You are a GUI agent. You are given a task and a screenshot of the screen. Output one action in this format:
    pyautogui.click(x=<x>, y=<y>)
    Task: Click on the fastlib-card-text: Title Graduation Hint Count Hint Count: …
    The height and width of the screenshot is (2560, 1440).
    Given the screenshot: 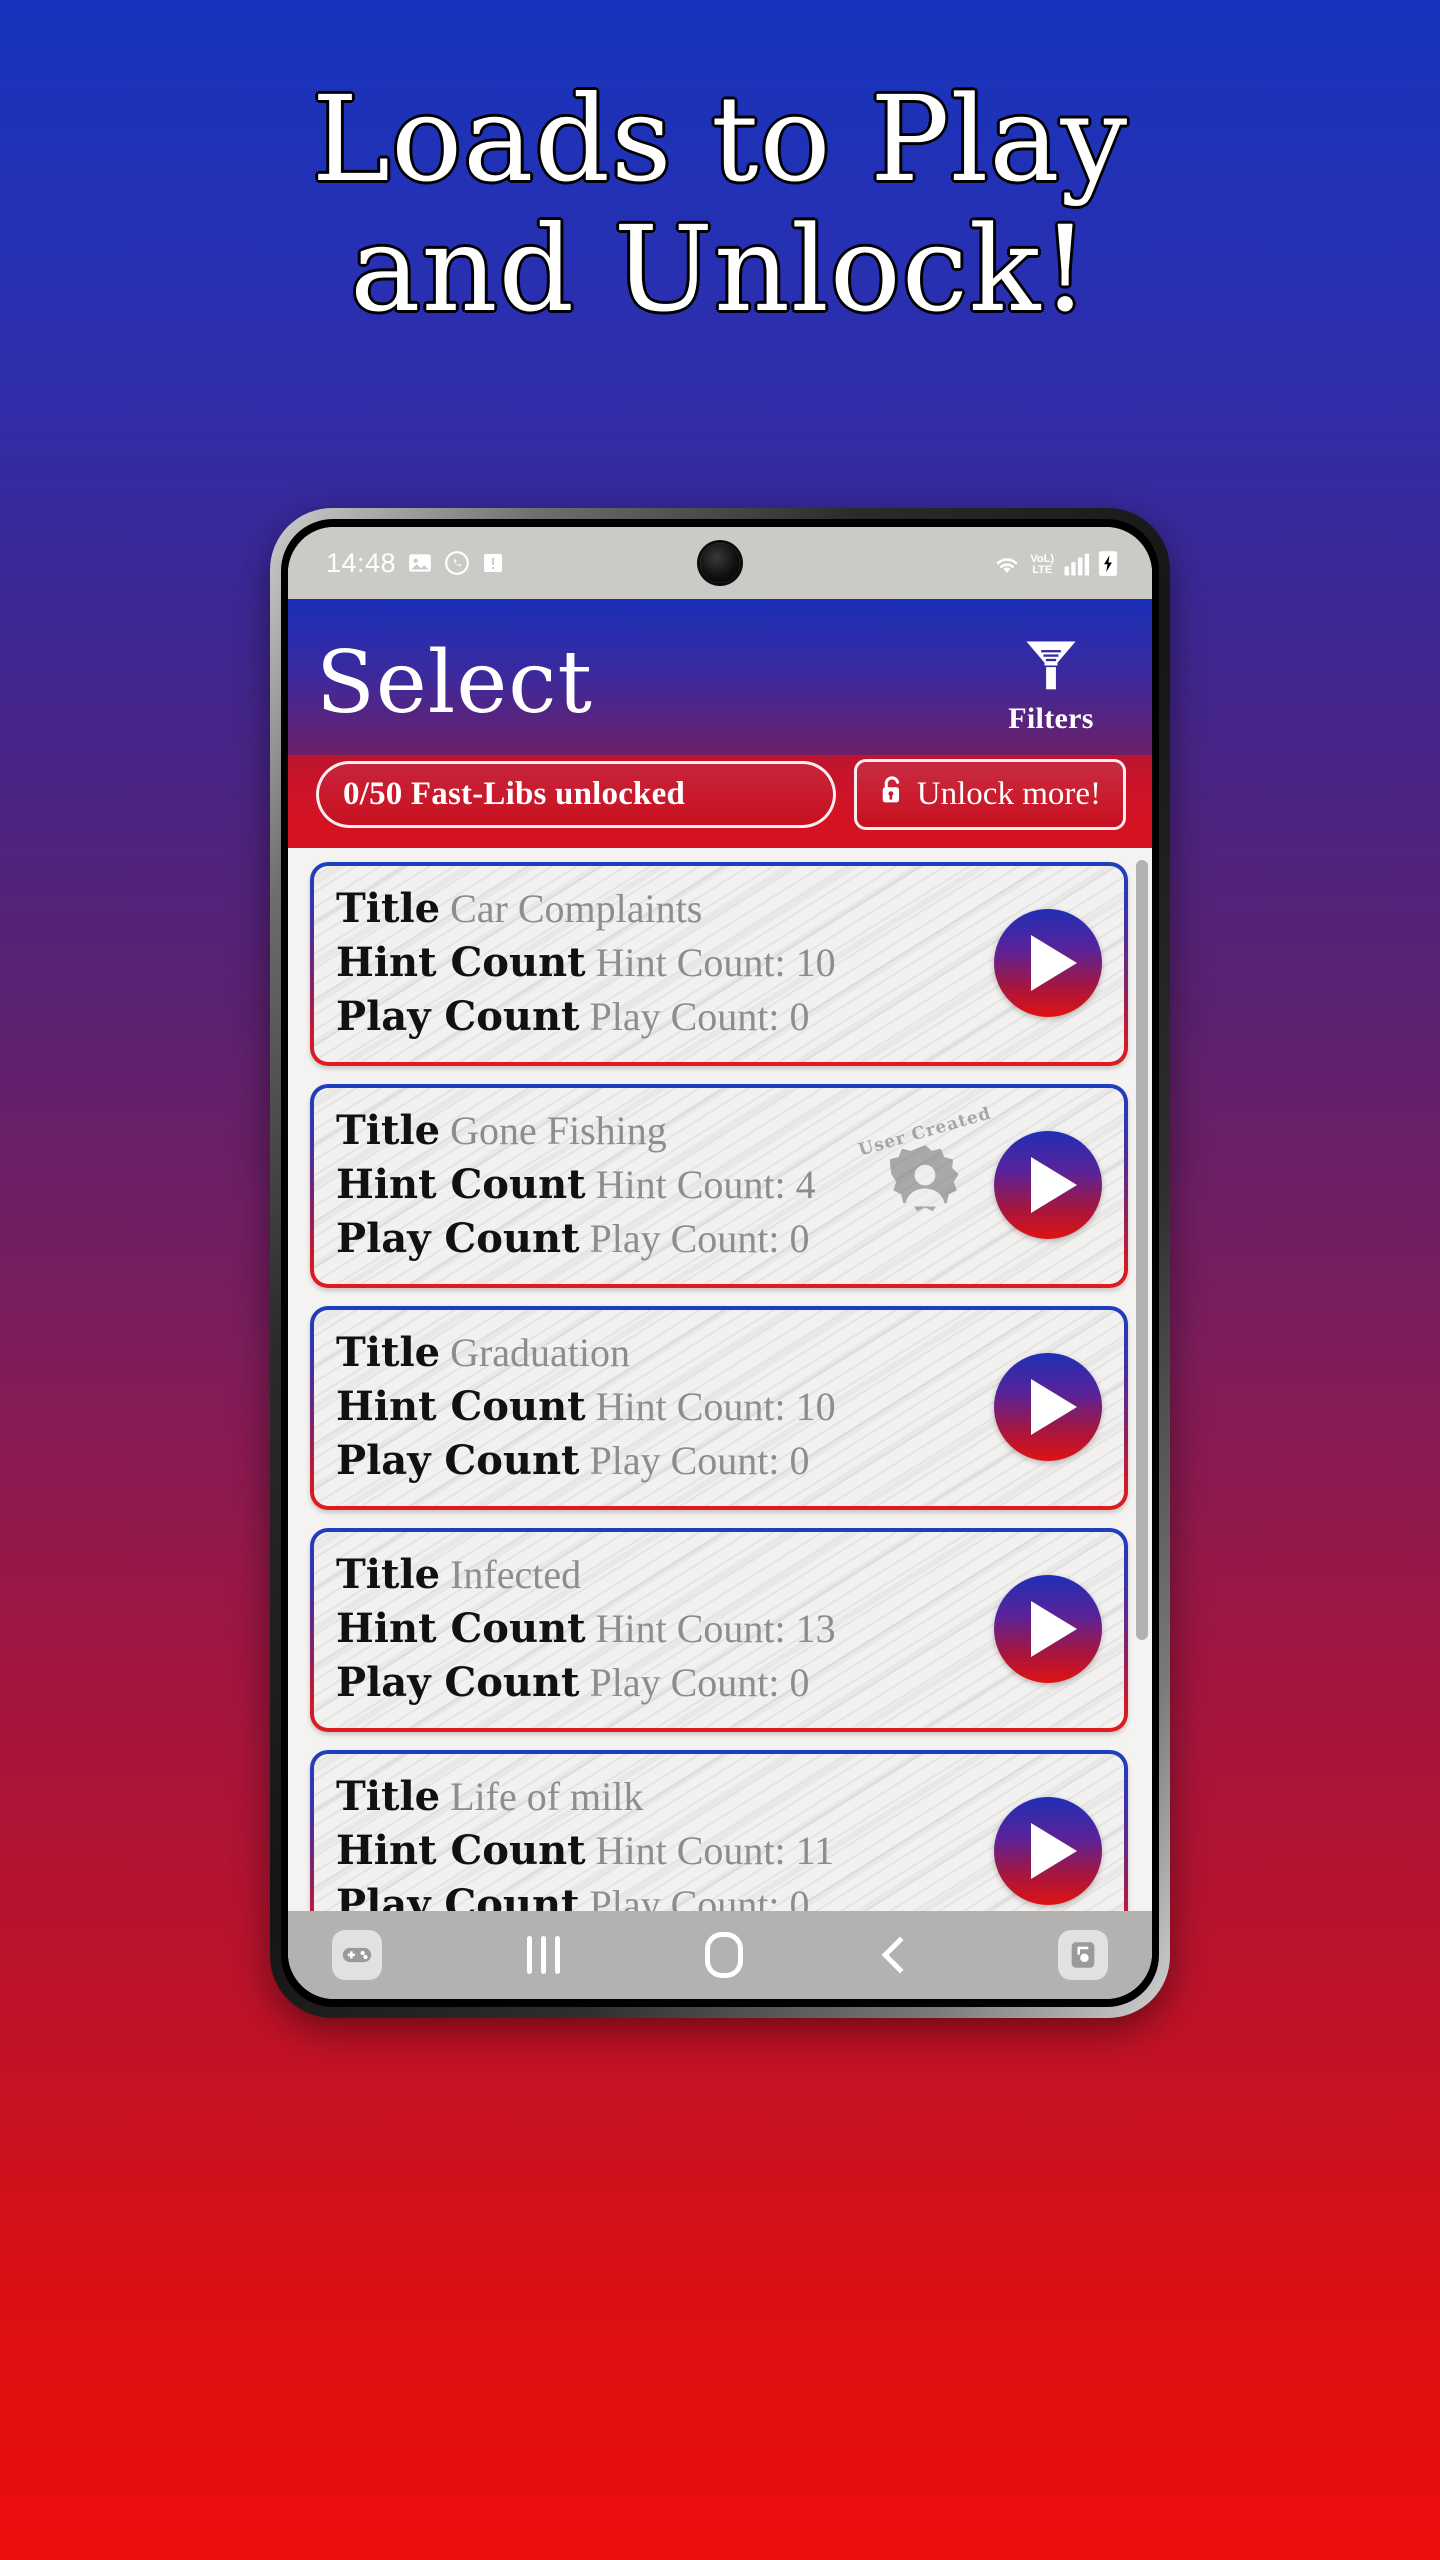 What is the action you would take?
    pyautogui.click(x=663, y=1407)
    